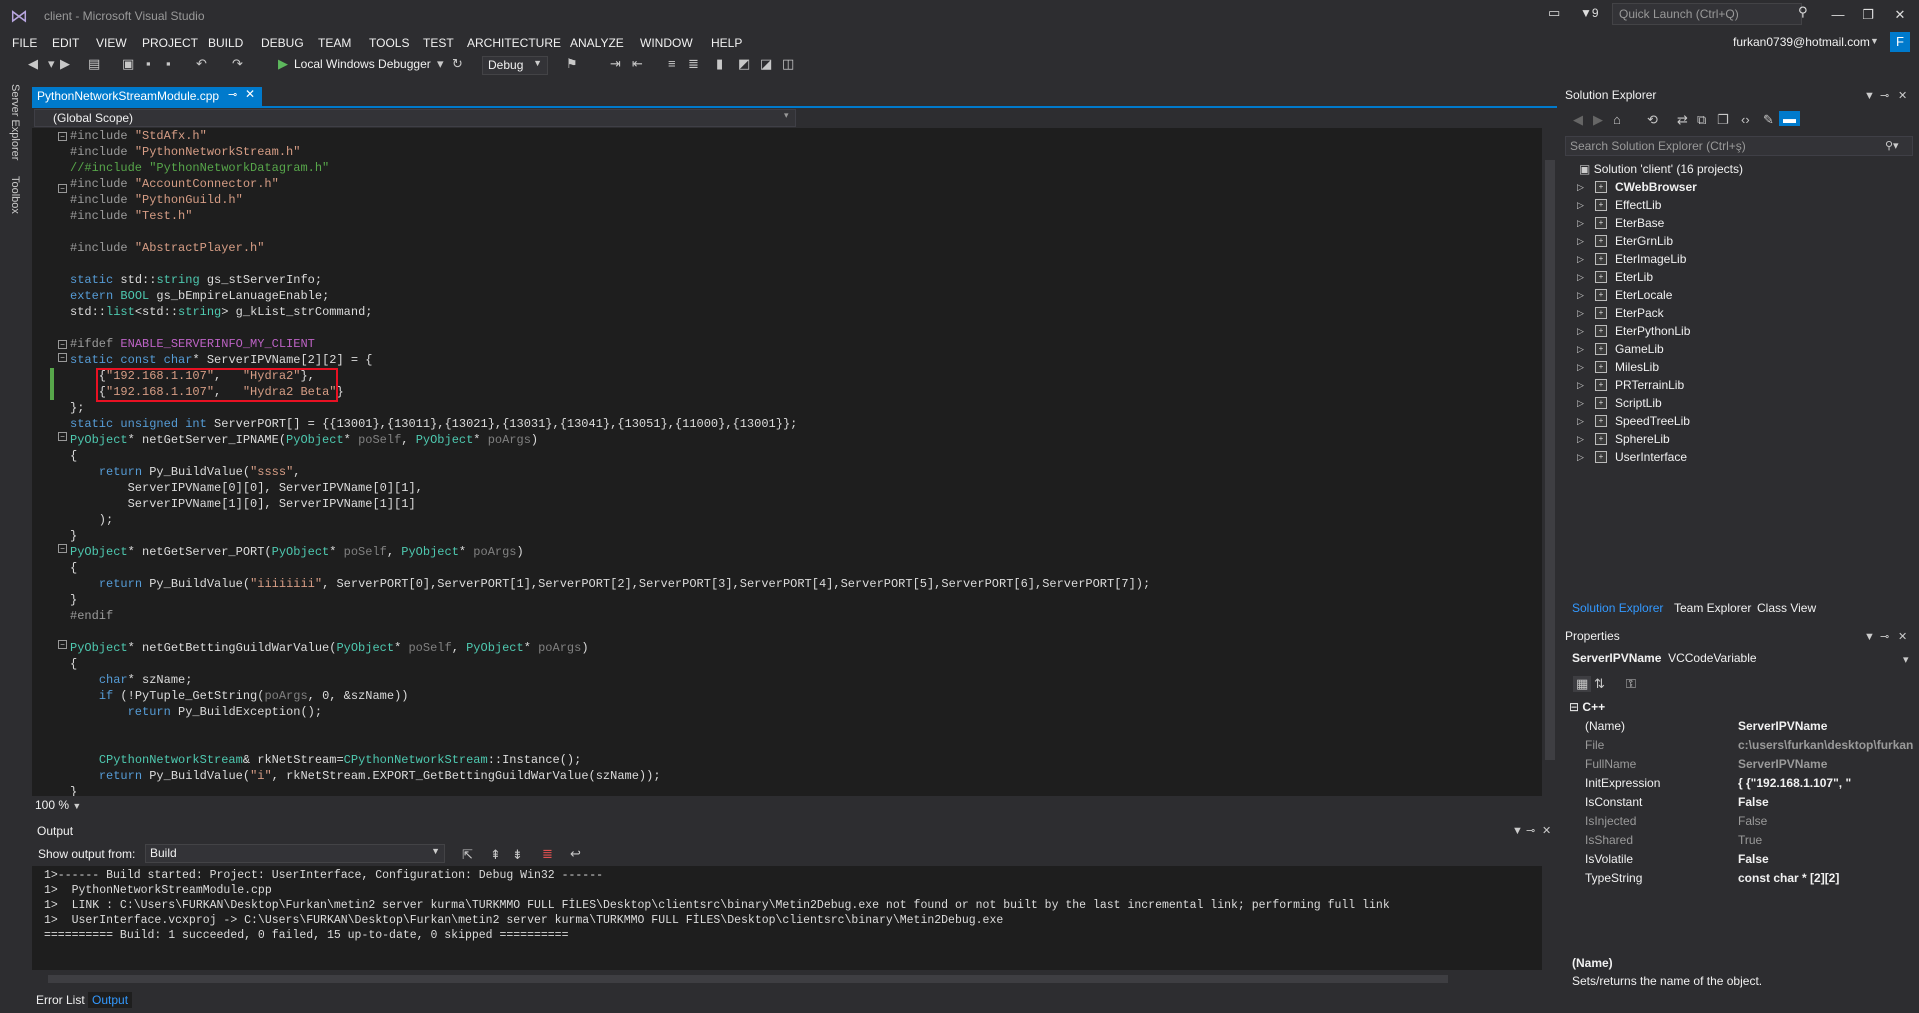 The width and height of the screenshot is (1919, 1013). I want to click on view-code-icon: ‹›, so click(1745, 119).